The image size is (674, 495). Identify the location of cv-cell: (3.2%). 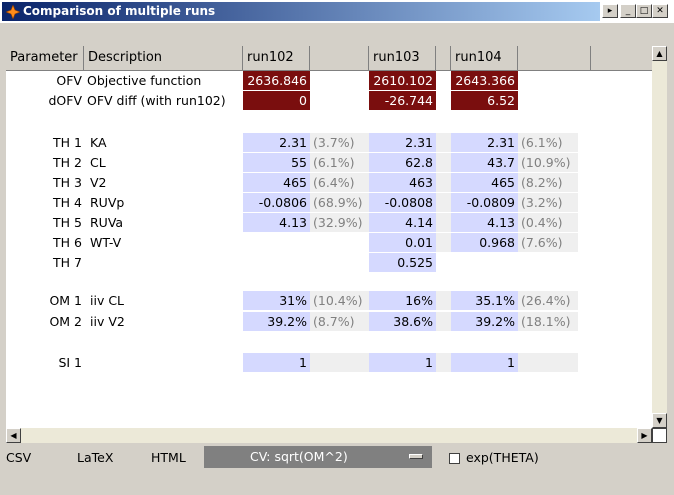
(548, 202).